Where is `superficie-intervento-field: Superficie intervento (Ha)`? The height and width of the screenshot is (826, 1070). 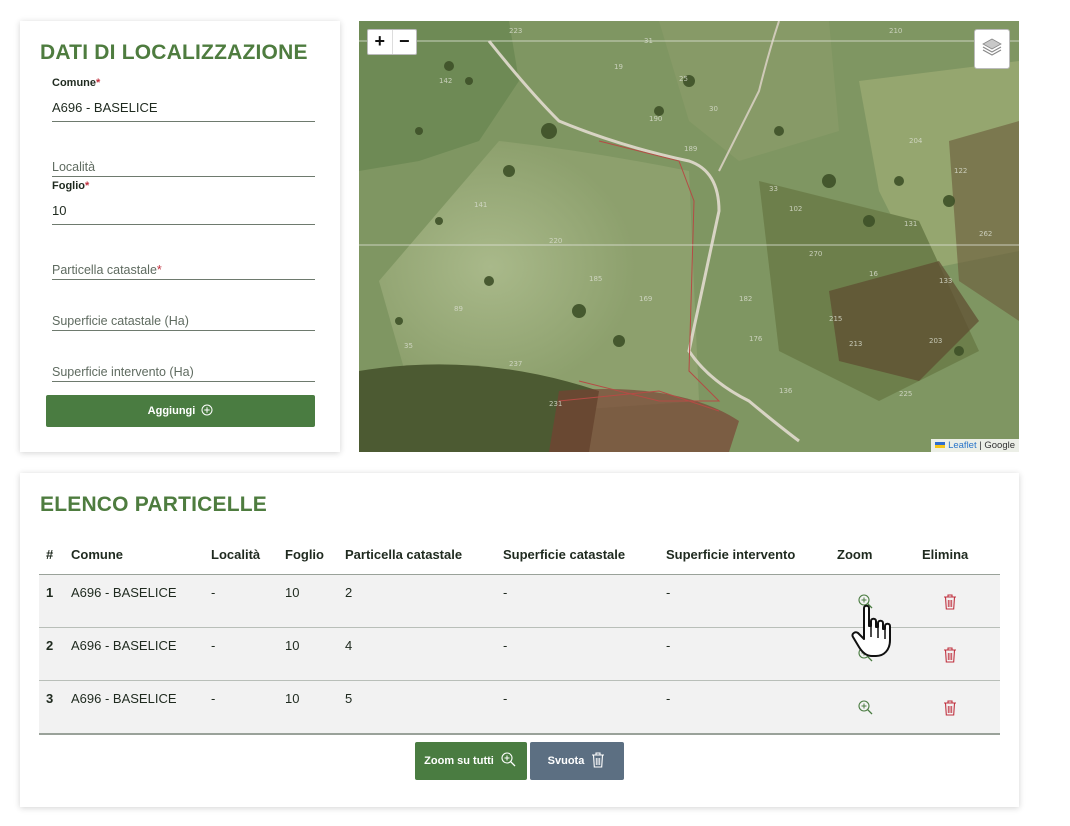 superficie-intervento-field: Superficie intervento (Ha) is located at coordinates (183, 359).